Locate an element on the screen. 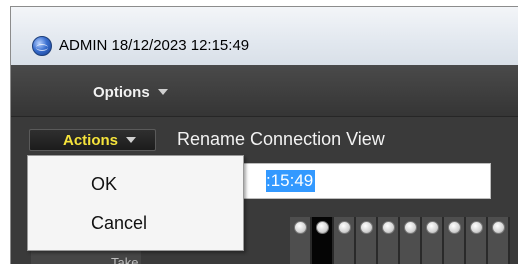 This screenshot has width=518, height=264. menu-item-cancel: Cancel is located at coordinates (119, 223).